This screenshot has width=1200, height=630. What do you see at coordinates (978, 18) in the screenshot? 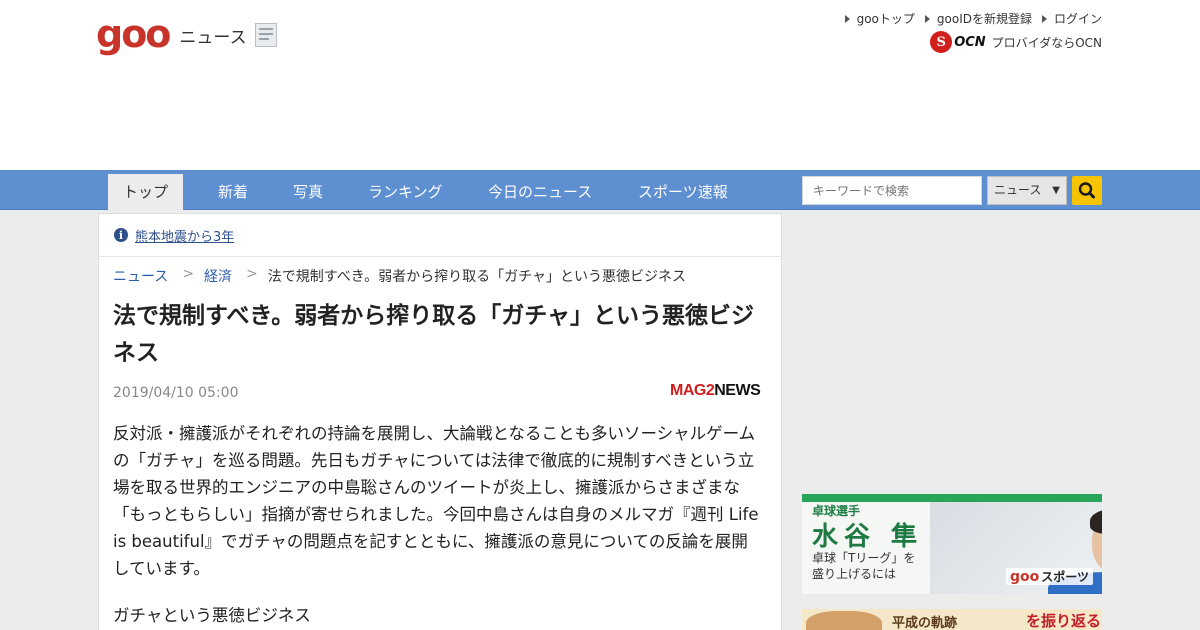
I see `register-link: gooIDを新規登録` at bounding box center [978, 18].